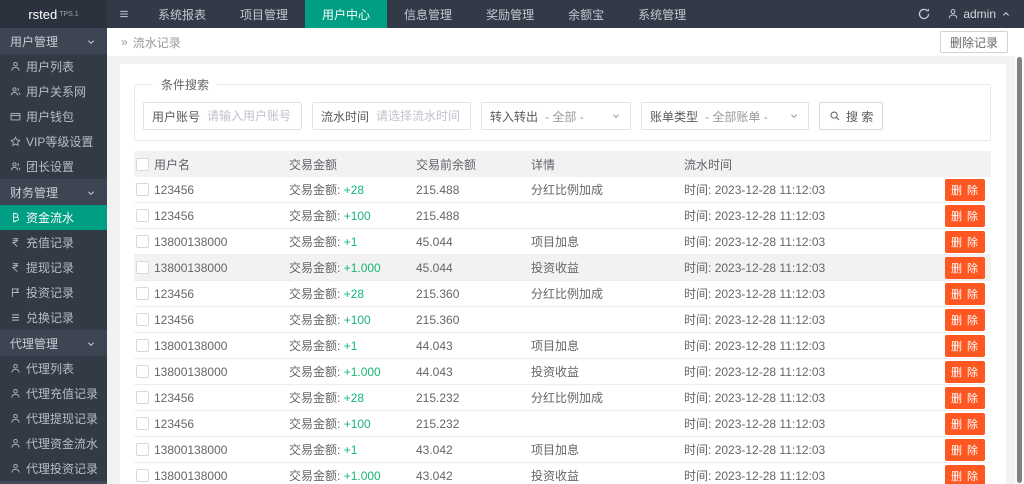 This screenshot has height=484, width=1024. What do you see at coordinates (53, 443) in the screenshot?
I see `sidebar-item: 代理资金流水` at bounding box center [53, 443].